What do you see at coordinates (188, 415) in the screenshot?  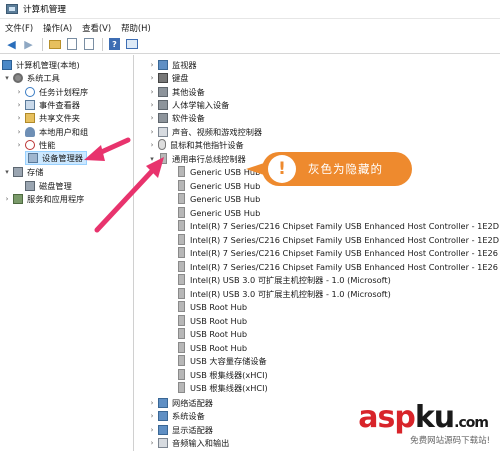 I see `device-category-label: 系统设备` at bounding box center [188, 415].